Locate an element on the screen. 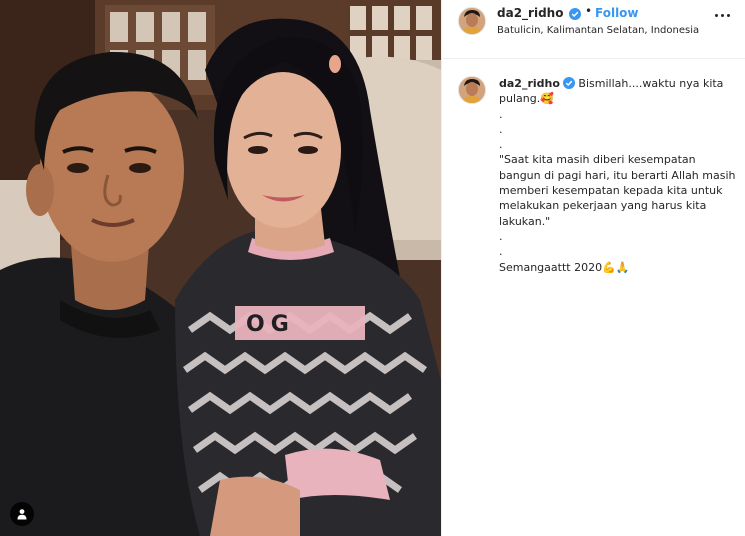 The height and width of the screenshot is (536, 745). caption-avatar is located at coordinates (472, 90).